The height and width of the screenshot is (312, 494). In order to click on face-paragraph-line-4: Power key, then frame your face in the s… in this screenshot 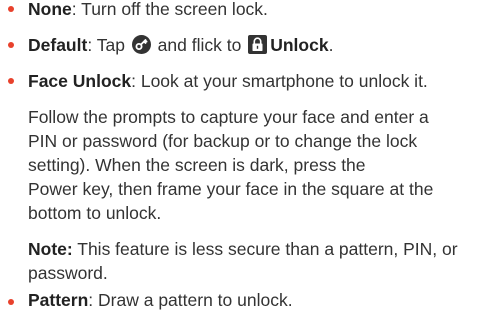, I will do `click(231, 189)`.